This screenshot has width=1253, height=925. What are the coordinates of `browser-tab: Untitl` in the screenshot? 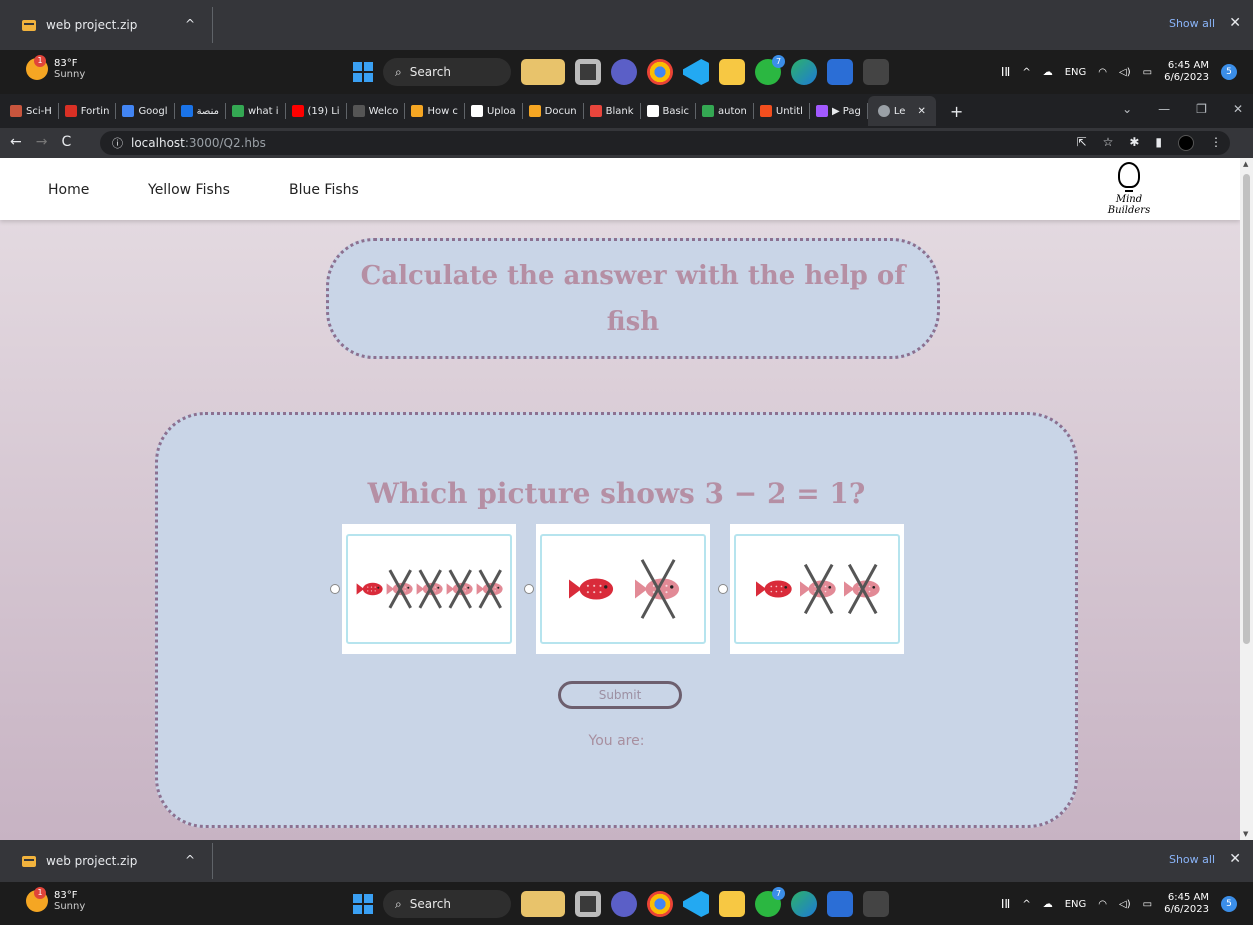 It's located at (782, 111).